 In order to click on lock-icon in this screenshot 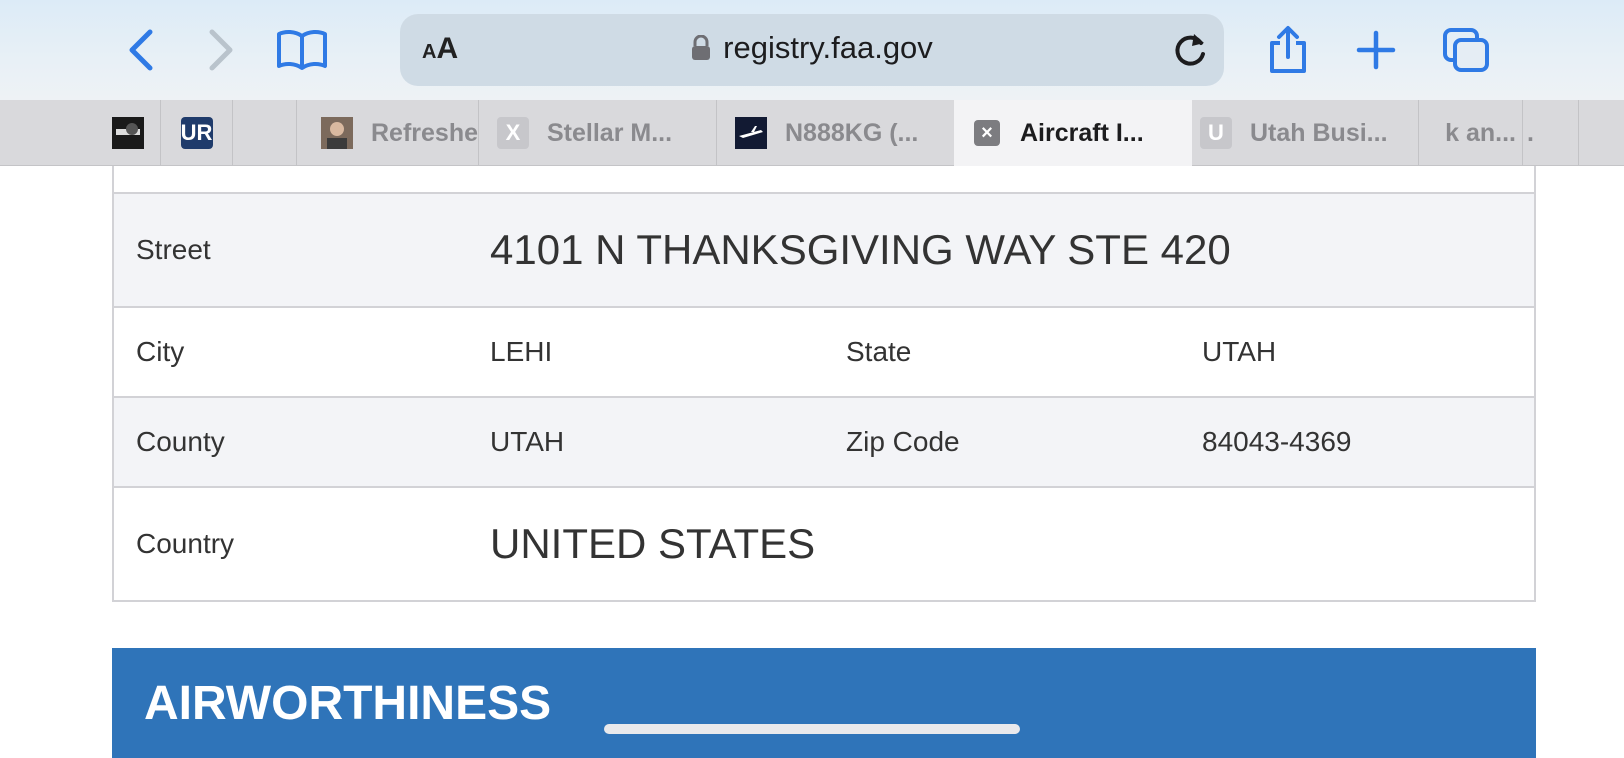, I will do `click(701, 47)`.